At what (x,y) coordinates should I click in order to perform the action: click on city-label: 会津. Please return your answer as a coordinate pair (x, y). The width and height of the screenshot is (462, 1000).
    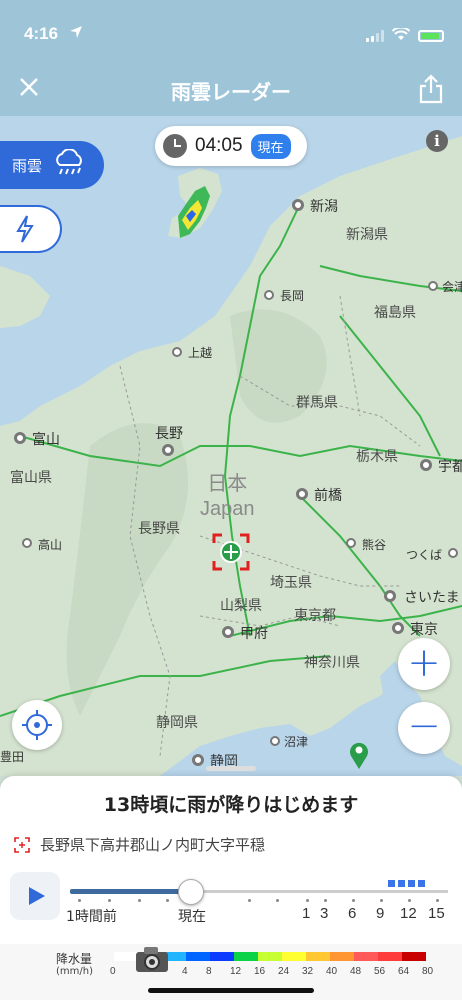
    Looking at the image, I should click on (452, 287).